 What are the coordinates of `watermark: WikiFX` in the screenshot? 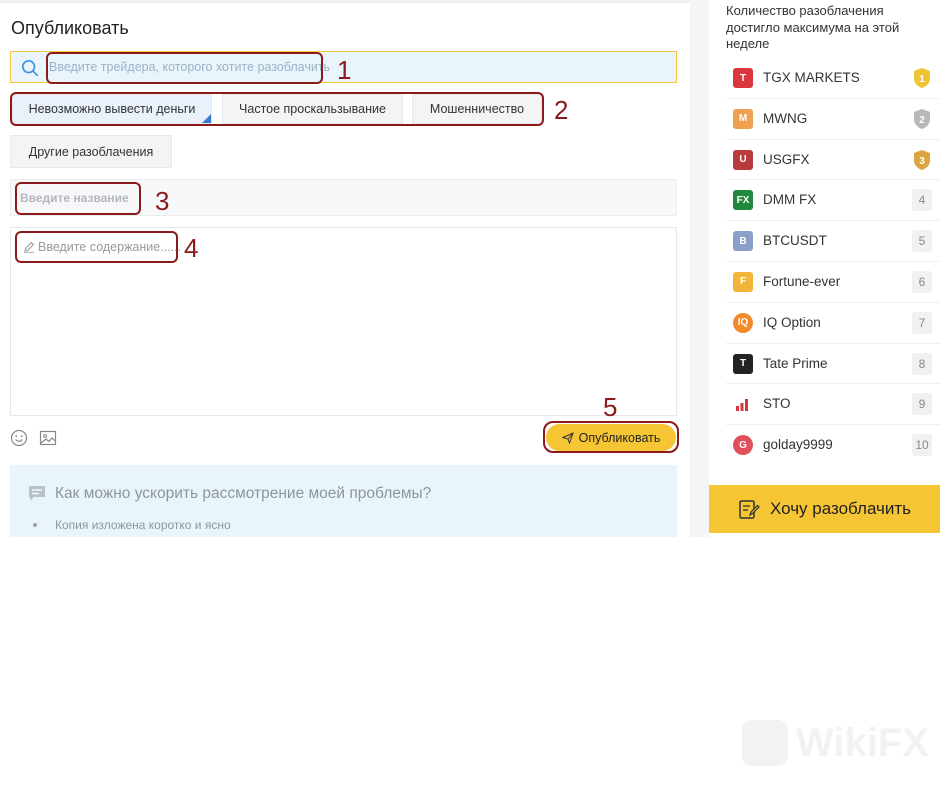 It's located at (835, 743).